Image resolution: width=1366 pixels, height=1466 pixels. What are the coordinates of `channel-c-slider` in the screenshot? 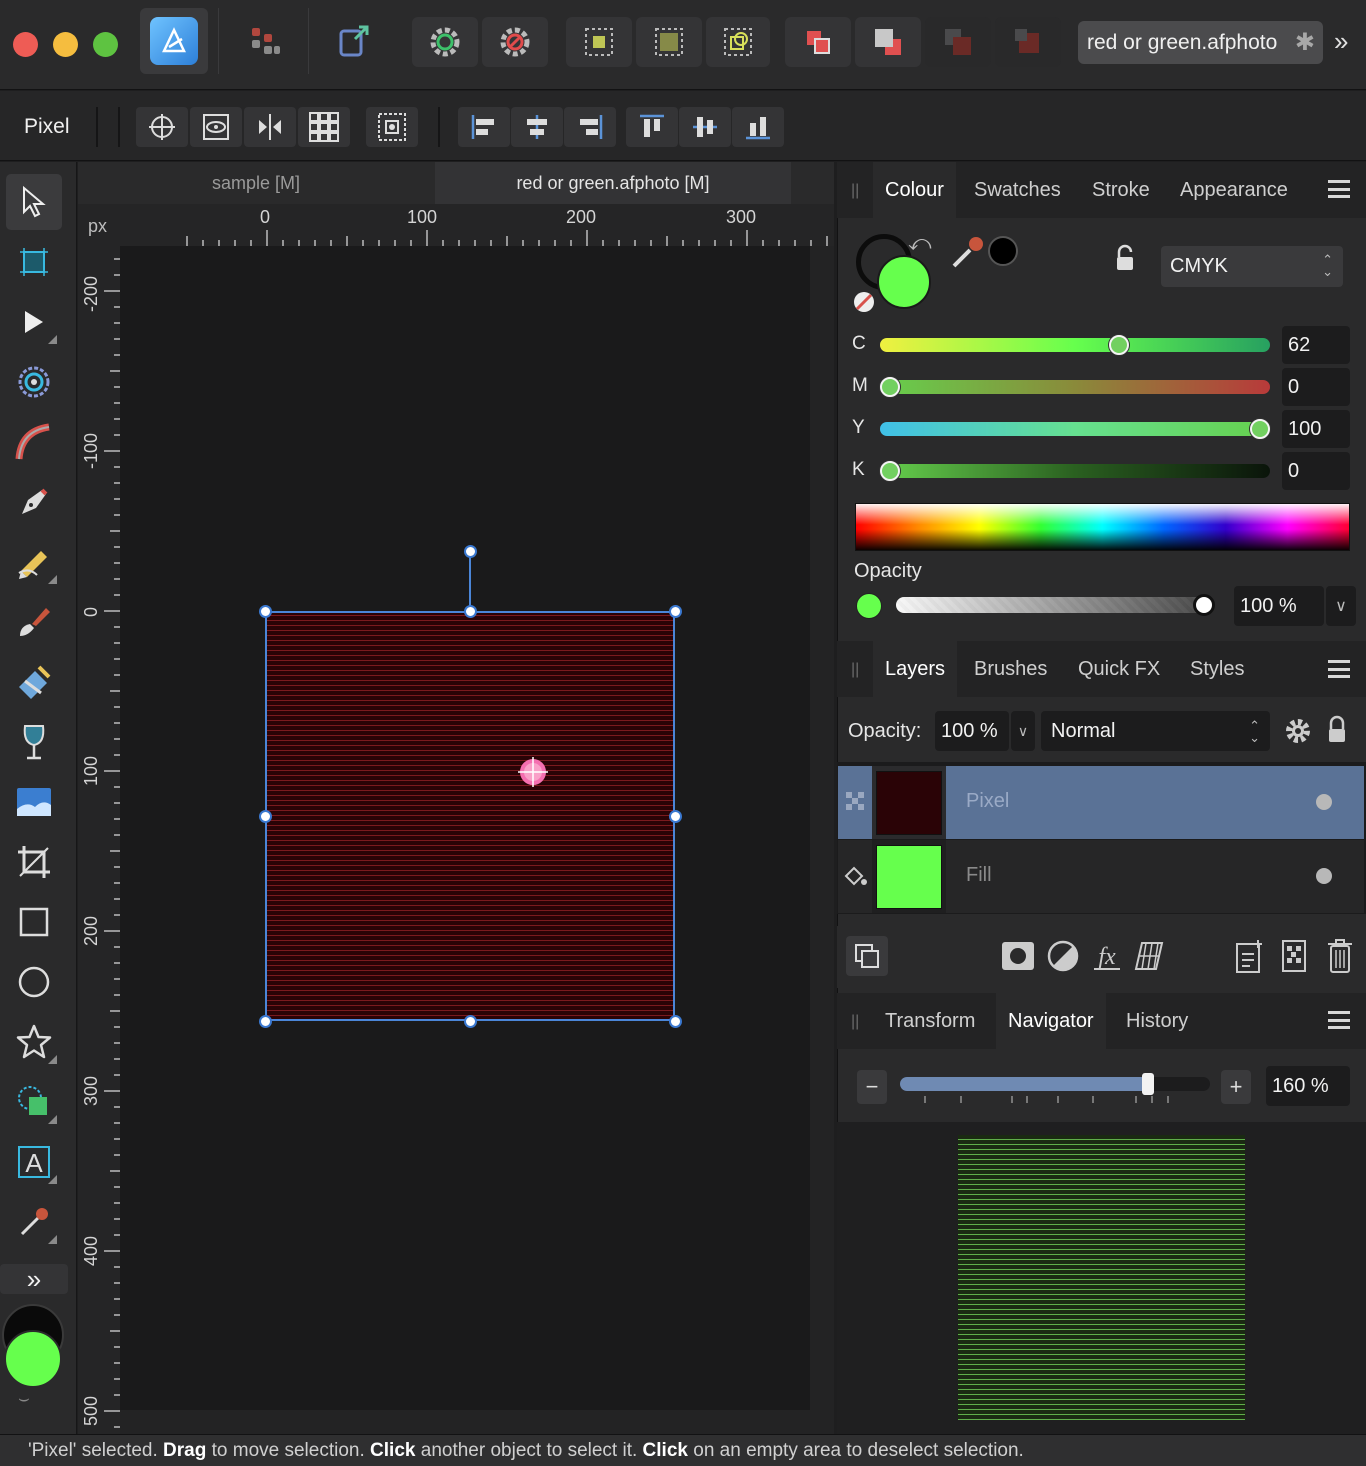 It's located at (1075, 345).